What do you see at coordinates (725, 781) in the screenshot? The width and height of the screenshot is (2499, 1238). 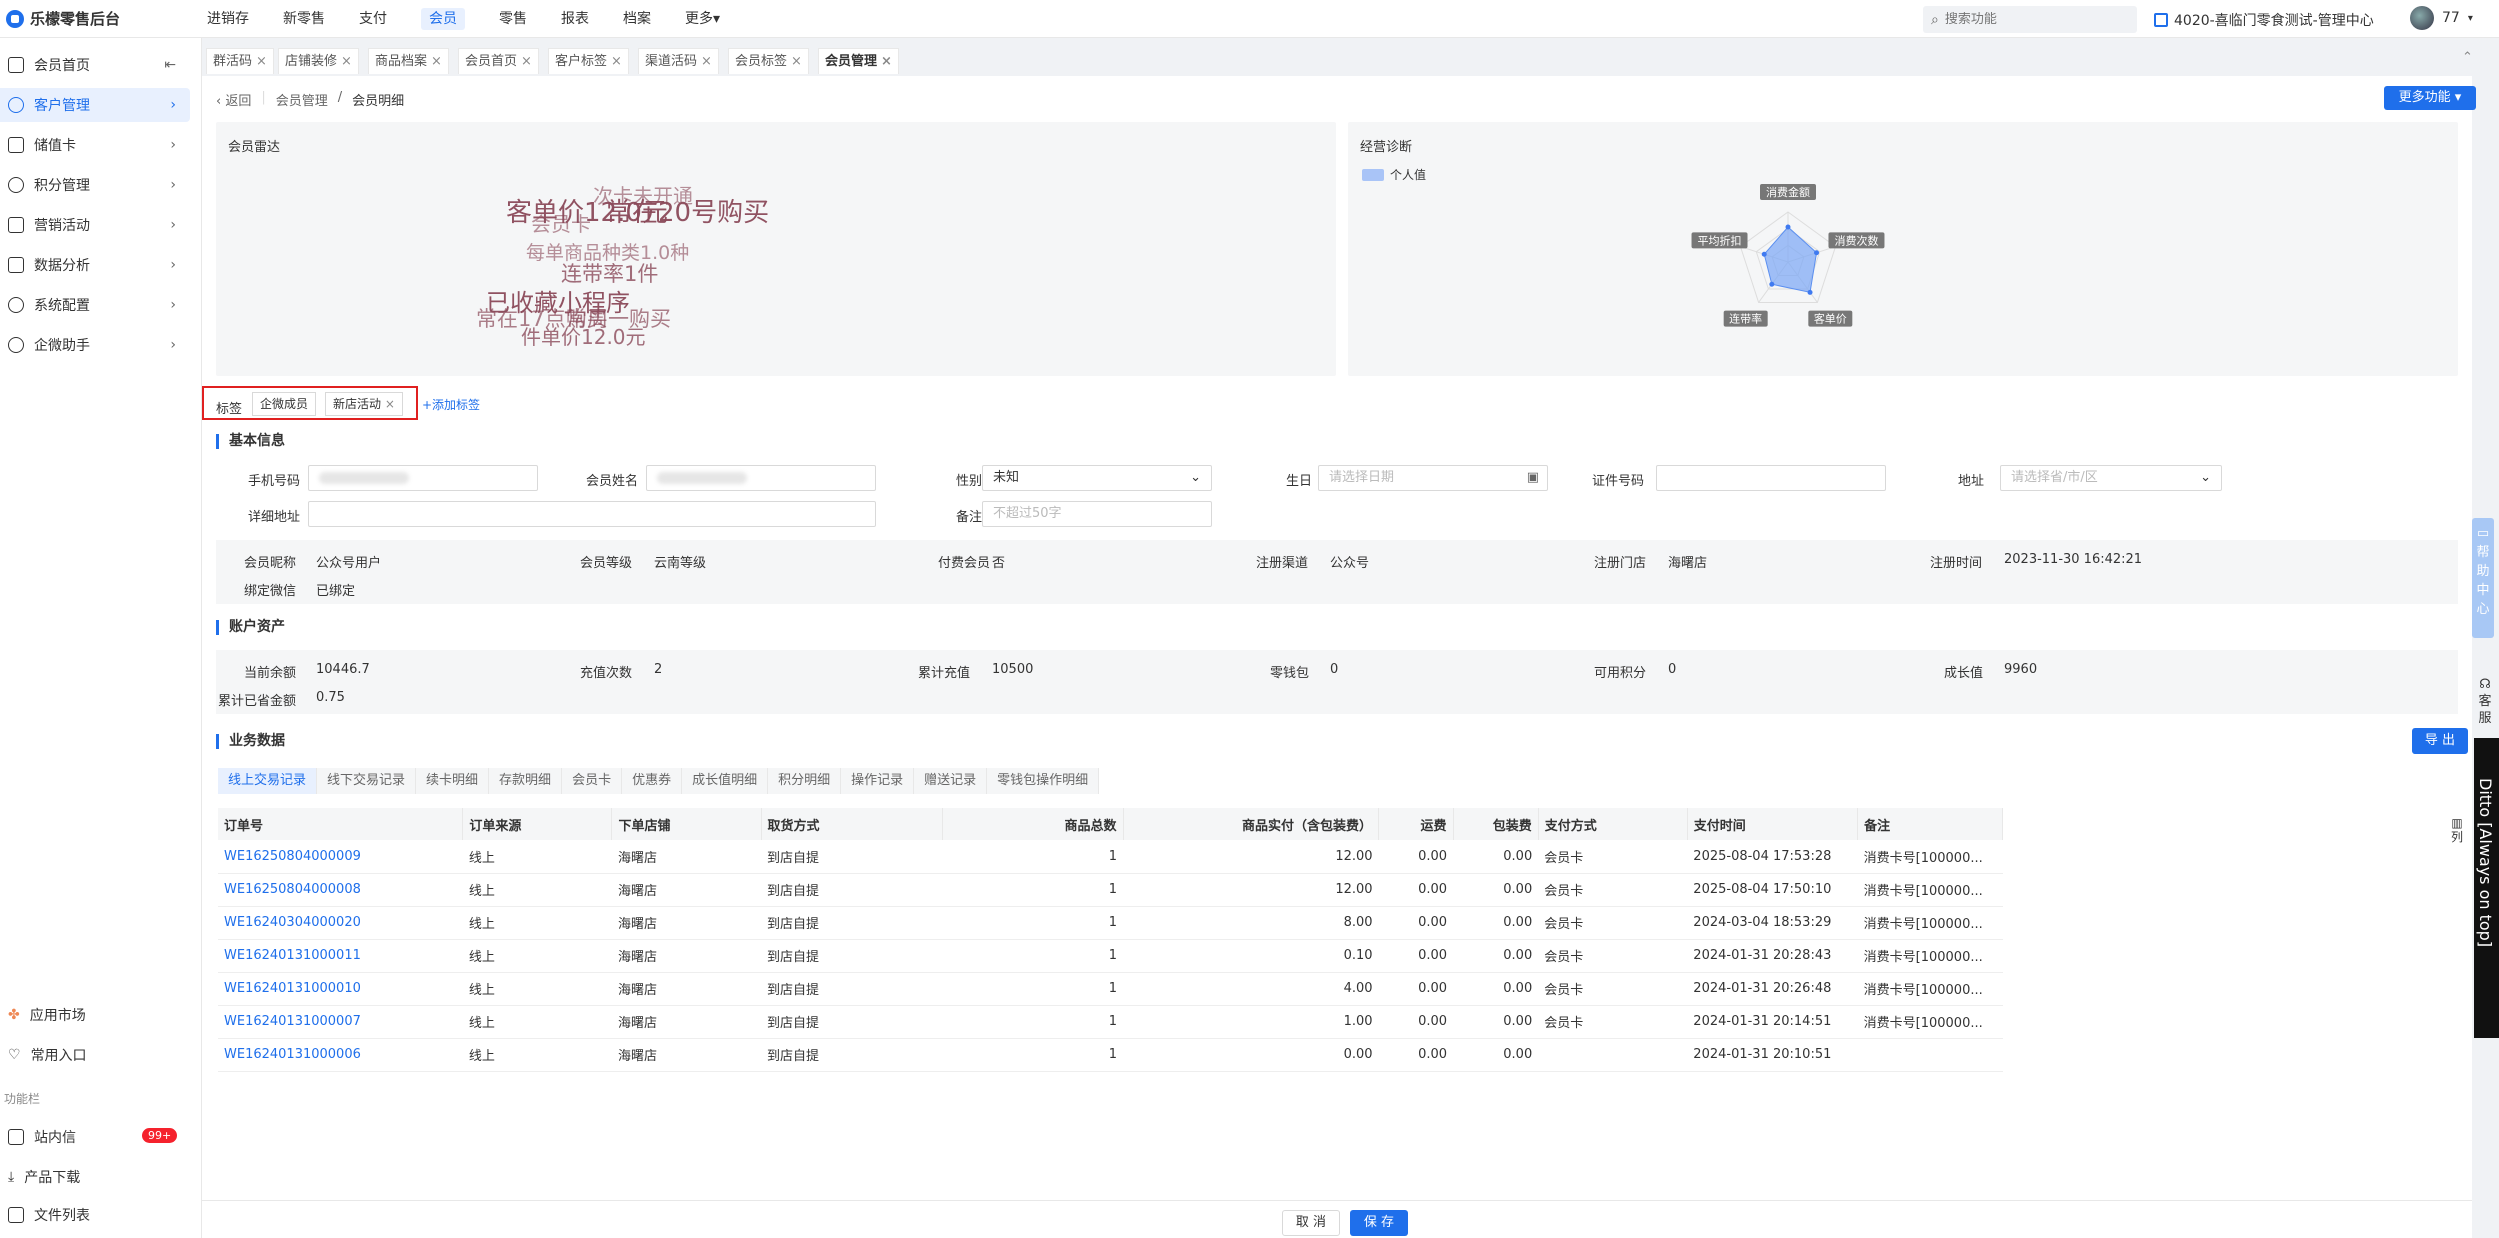 I see `subtab-6: 成长值明细` at bounding box center [725, 781].